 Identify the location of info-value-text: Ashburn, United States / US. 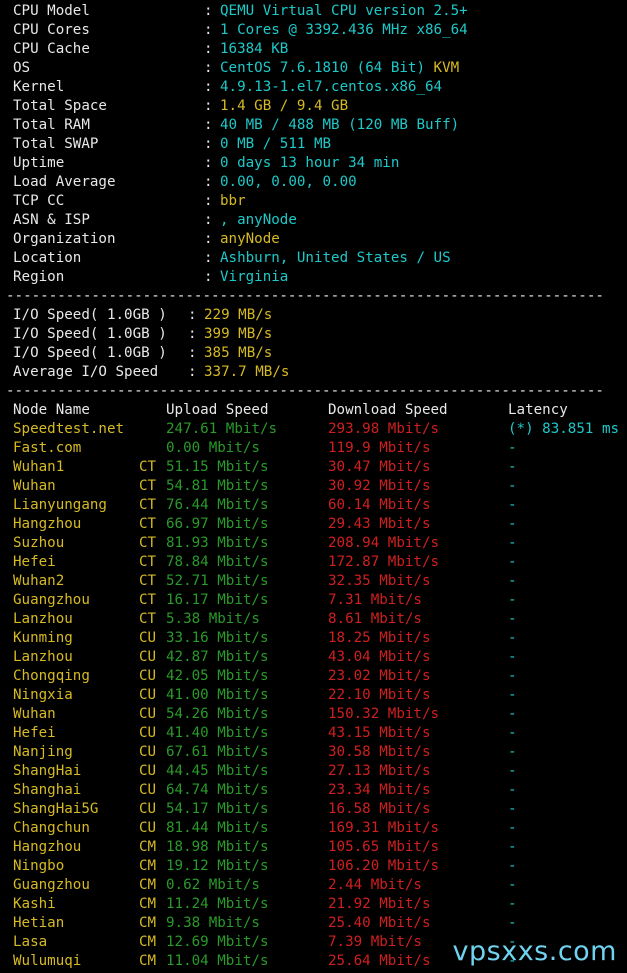
(335, 258).